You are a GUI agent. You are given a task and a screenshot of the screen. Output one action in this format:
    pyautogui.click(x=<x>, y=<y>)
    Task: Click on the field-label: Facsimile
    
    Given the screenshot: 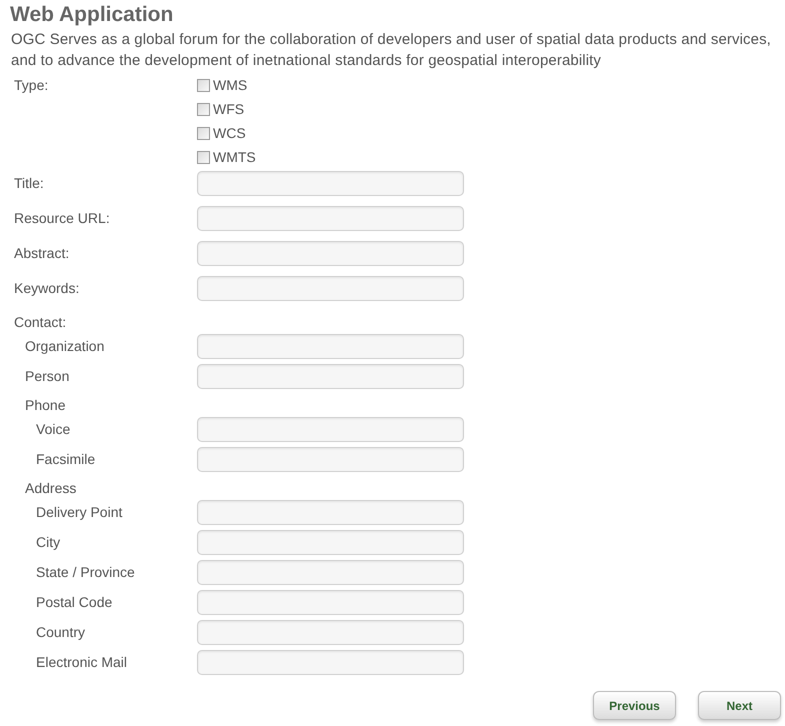 What is the action you would take?
    pyautogui.click(x=65, y=459)
    